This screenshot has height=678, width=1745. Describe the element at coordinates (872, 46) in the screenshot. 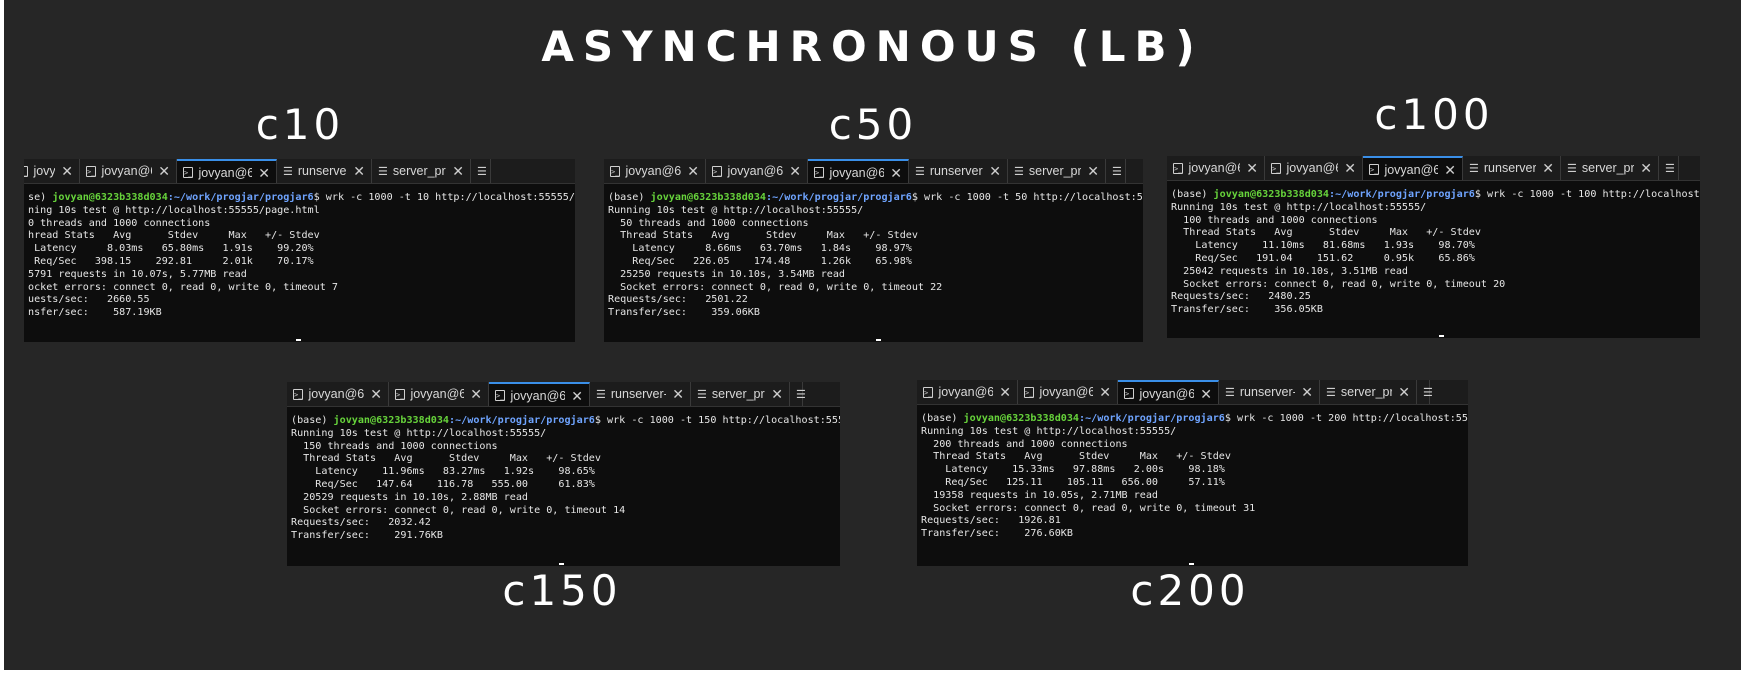

I see `slide-title: ASYNCHRONOUS (LB)` at that location.